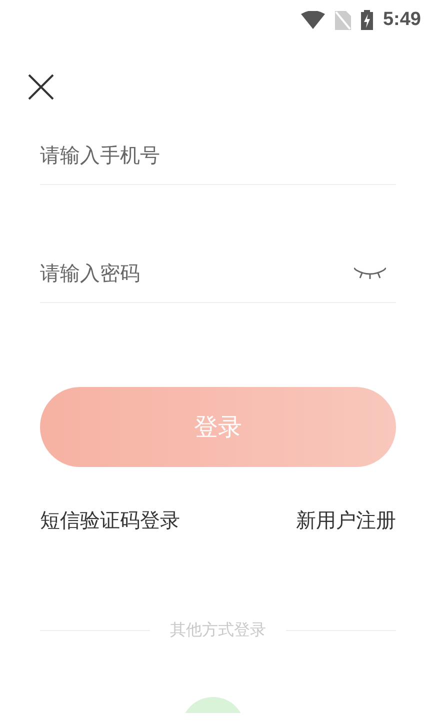 This screenshot has height=724, width=432. I want to click on battery-charging-icon, so click(366, 20).